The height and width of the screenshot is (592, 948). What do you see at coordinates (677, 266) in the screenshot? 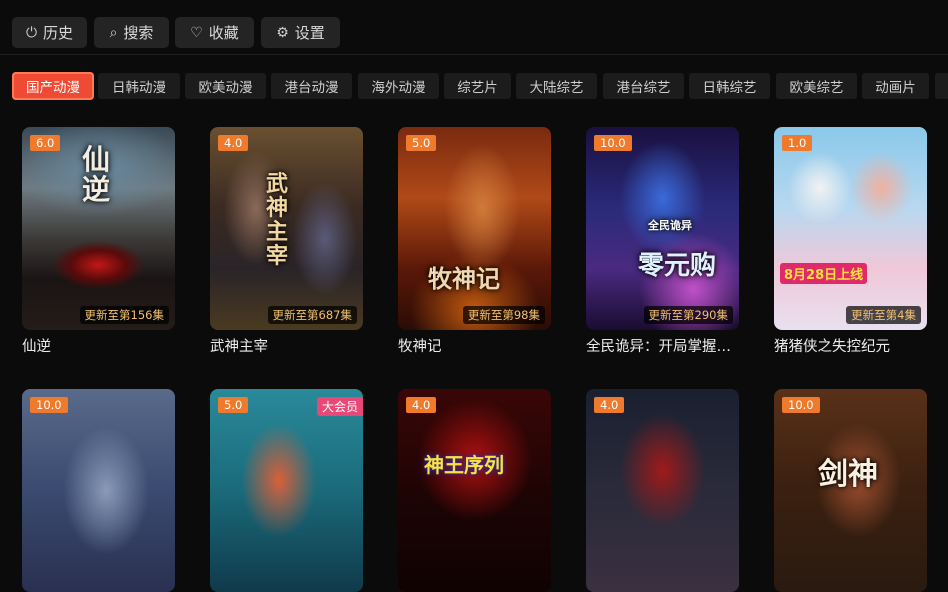
I see `poster-art-title: 零元购` at bounding box center [677, 266].